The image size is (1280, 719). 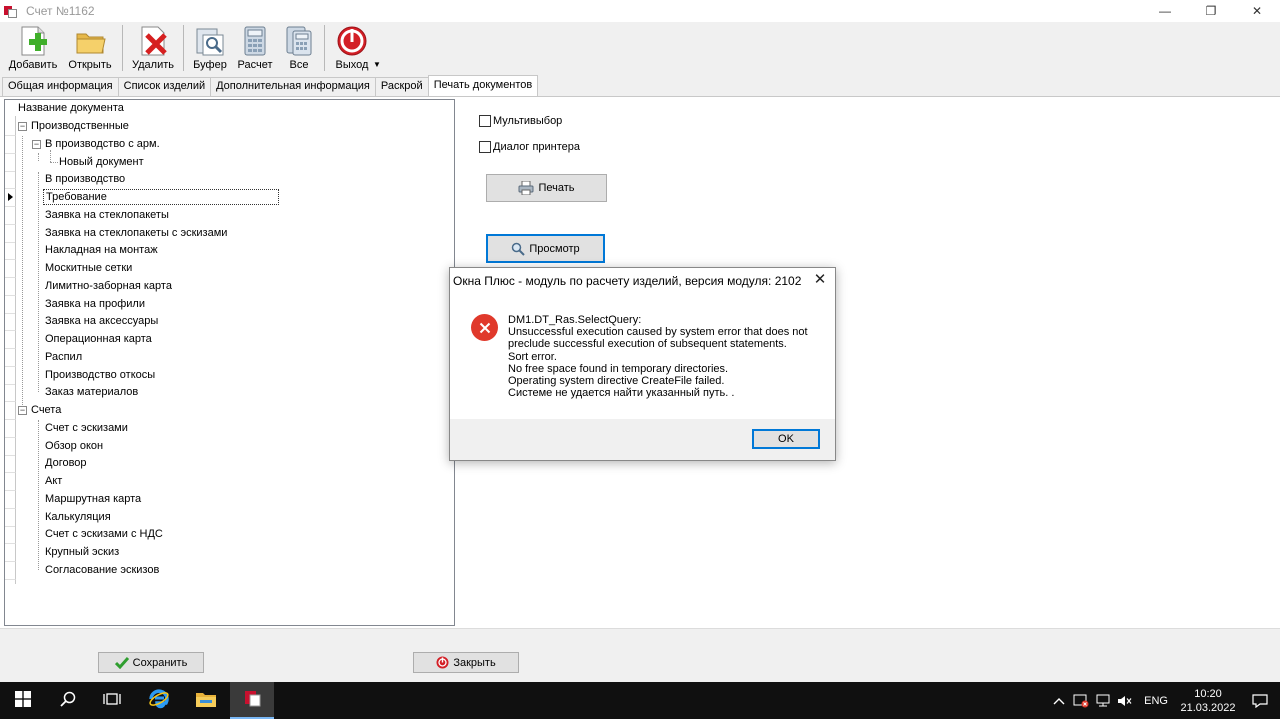 I want to click on taskbar-explorer, so click(x=206, y=700).